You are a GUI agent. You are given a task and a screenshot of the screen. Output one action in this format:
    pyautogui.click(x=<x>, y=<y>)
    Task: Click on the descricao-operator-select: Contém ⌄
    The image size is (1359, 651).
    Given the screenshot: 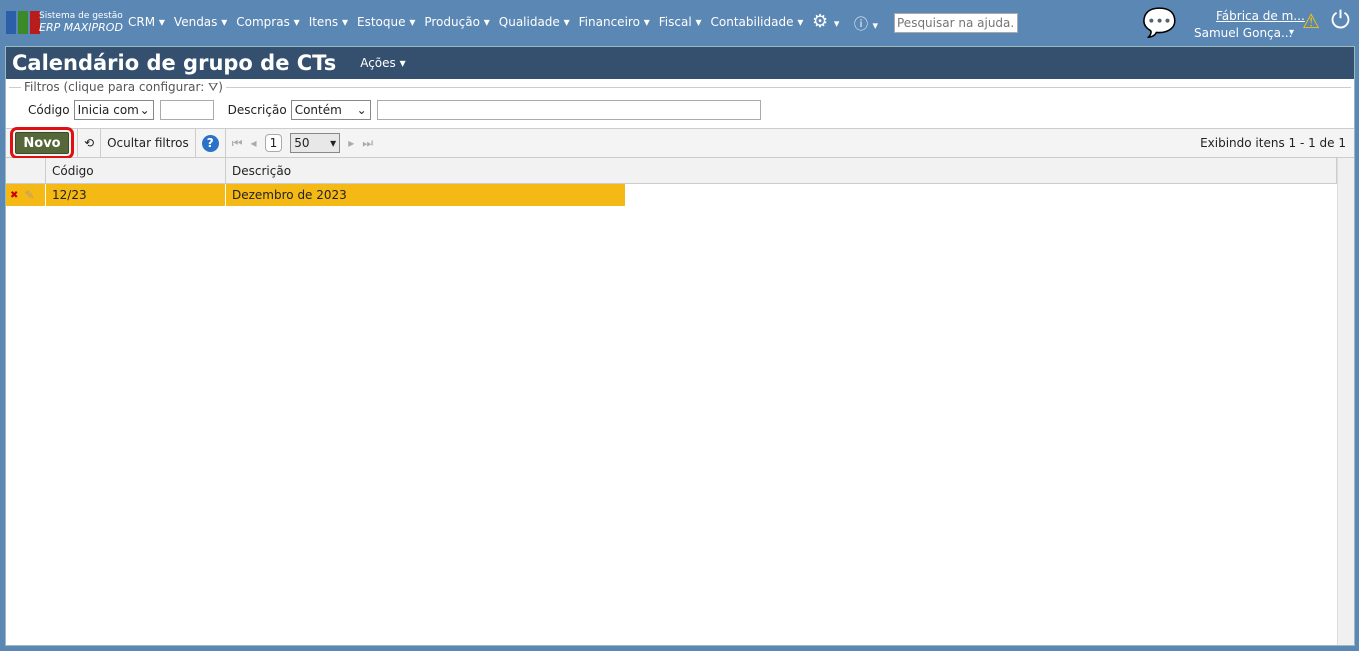 What is the action you would take?
    pyautogui.click(x=330, y=110)
    